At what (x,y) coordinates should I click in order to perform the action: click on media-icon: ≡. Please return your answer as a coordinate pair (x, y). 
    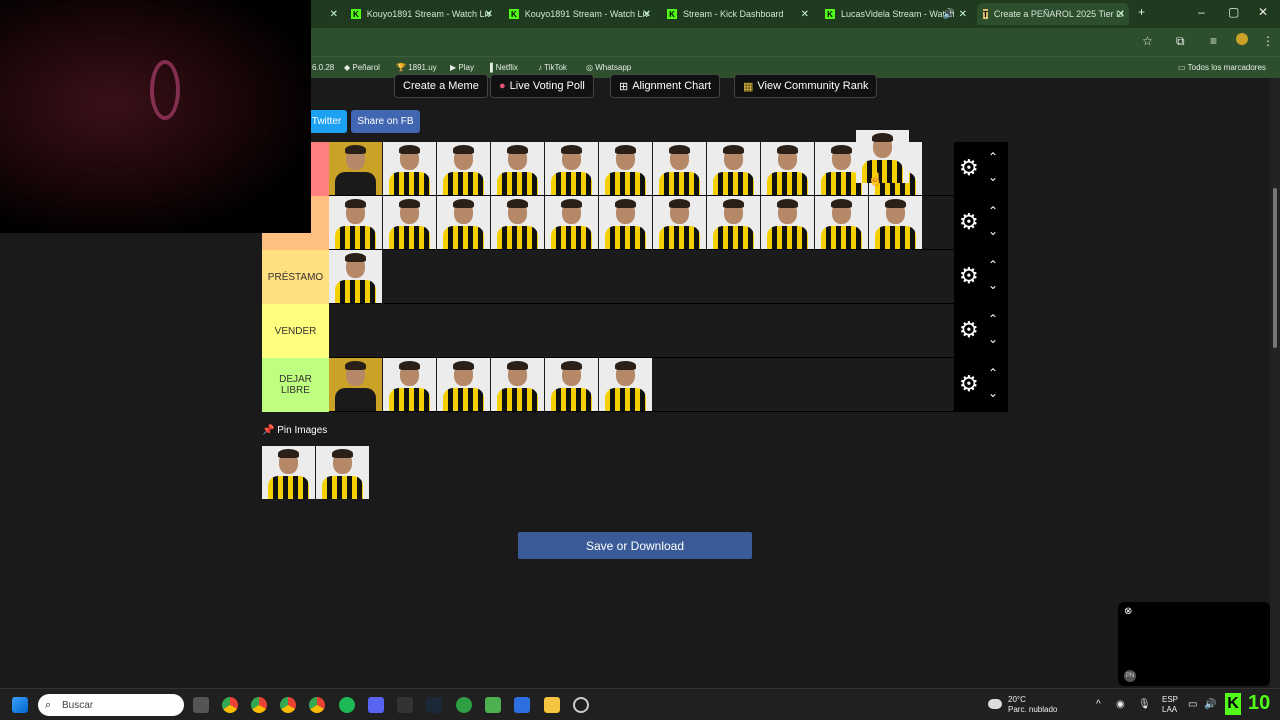
    Looking at the image, I should click on (1213, 41).